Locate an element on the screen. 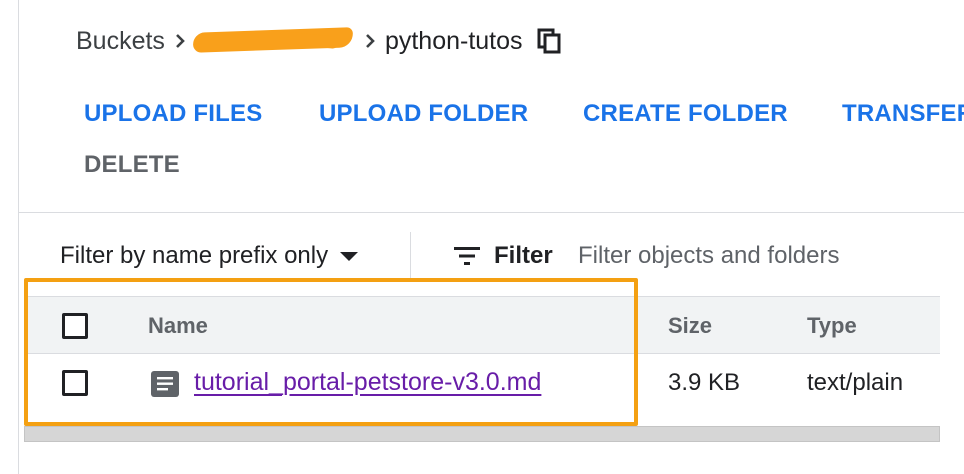  transfer-button: TRANSFER is located at coordinates (903, 114).